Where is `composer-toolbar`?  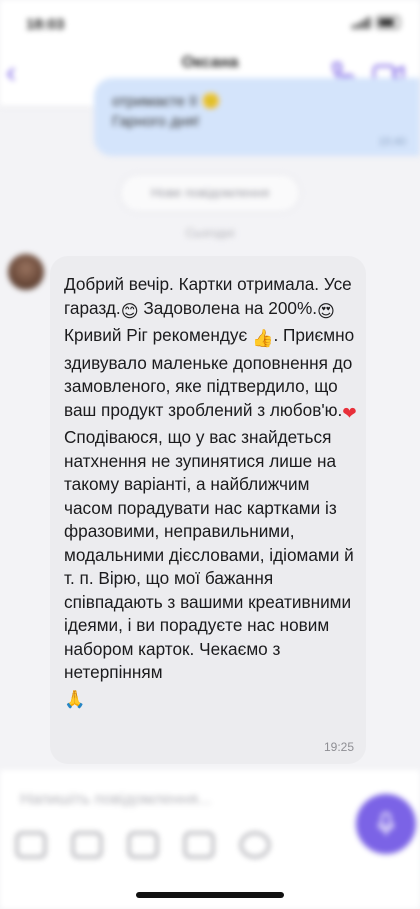
composer-toolbar is located at coordinates (143, 845).